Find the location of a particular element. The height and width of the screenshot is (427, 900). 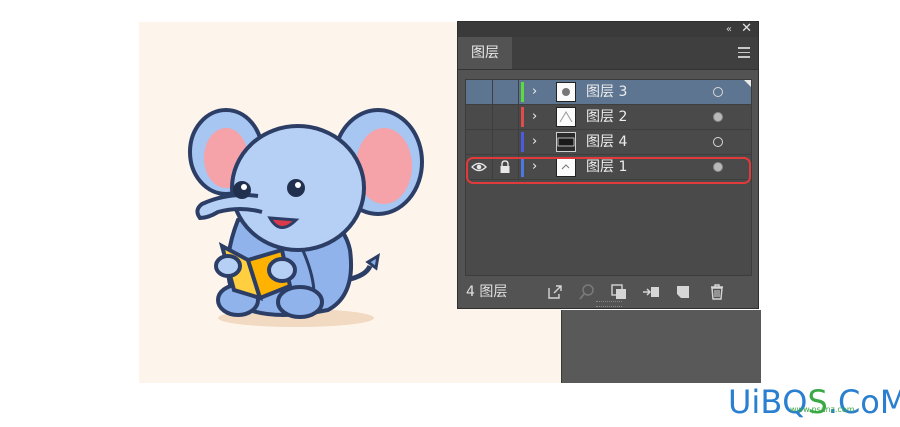

layer-name: 图层 2 is located at coordinates (606, 117).